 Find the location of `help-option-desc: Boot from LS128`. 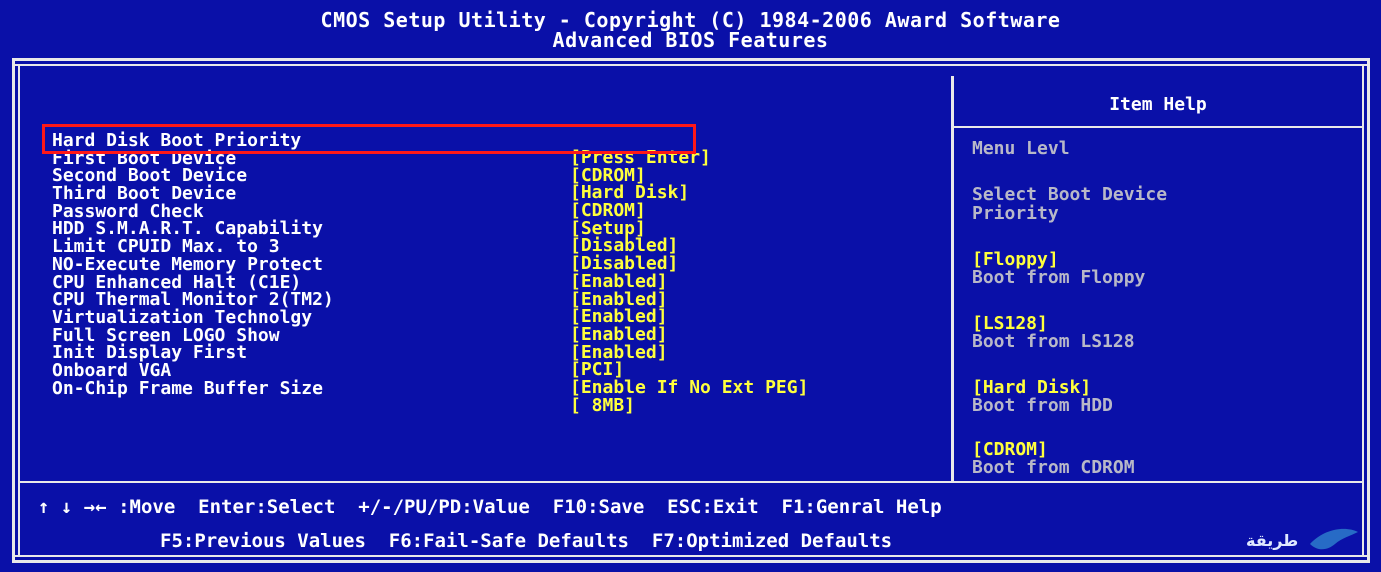

help-option-desc: Boot from LS128 is located at coordinates (1053, 341).